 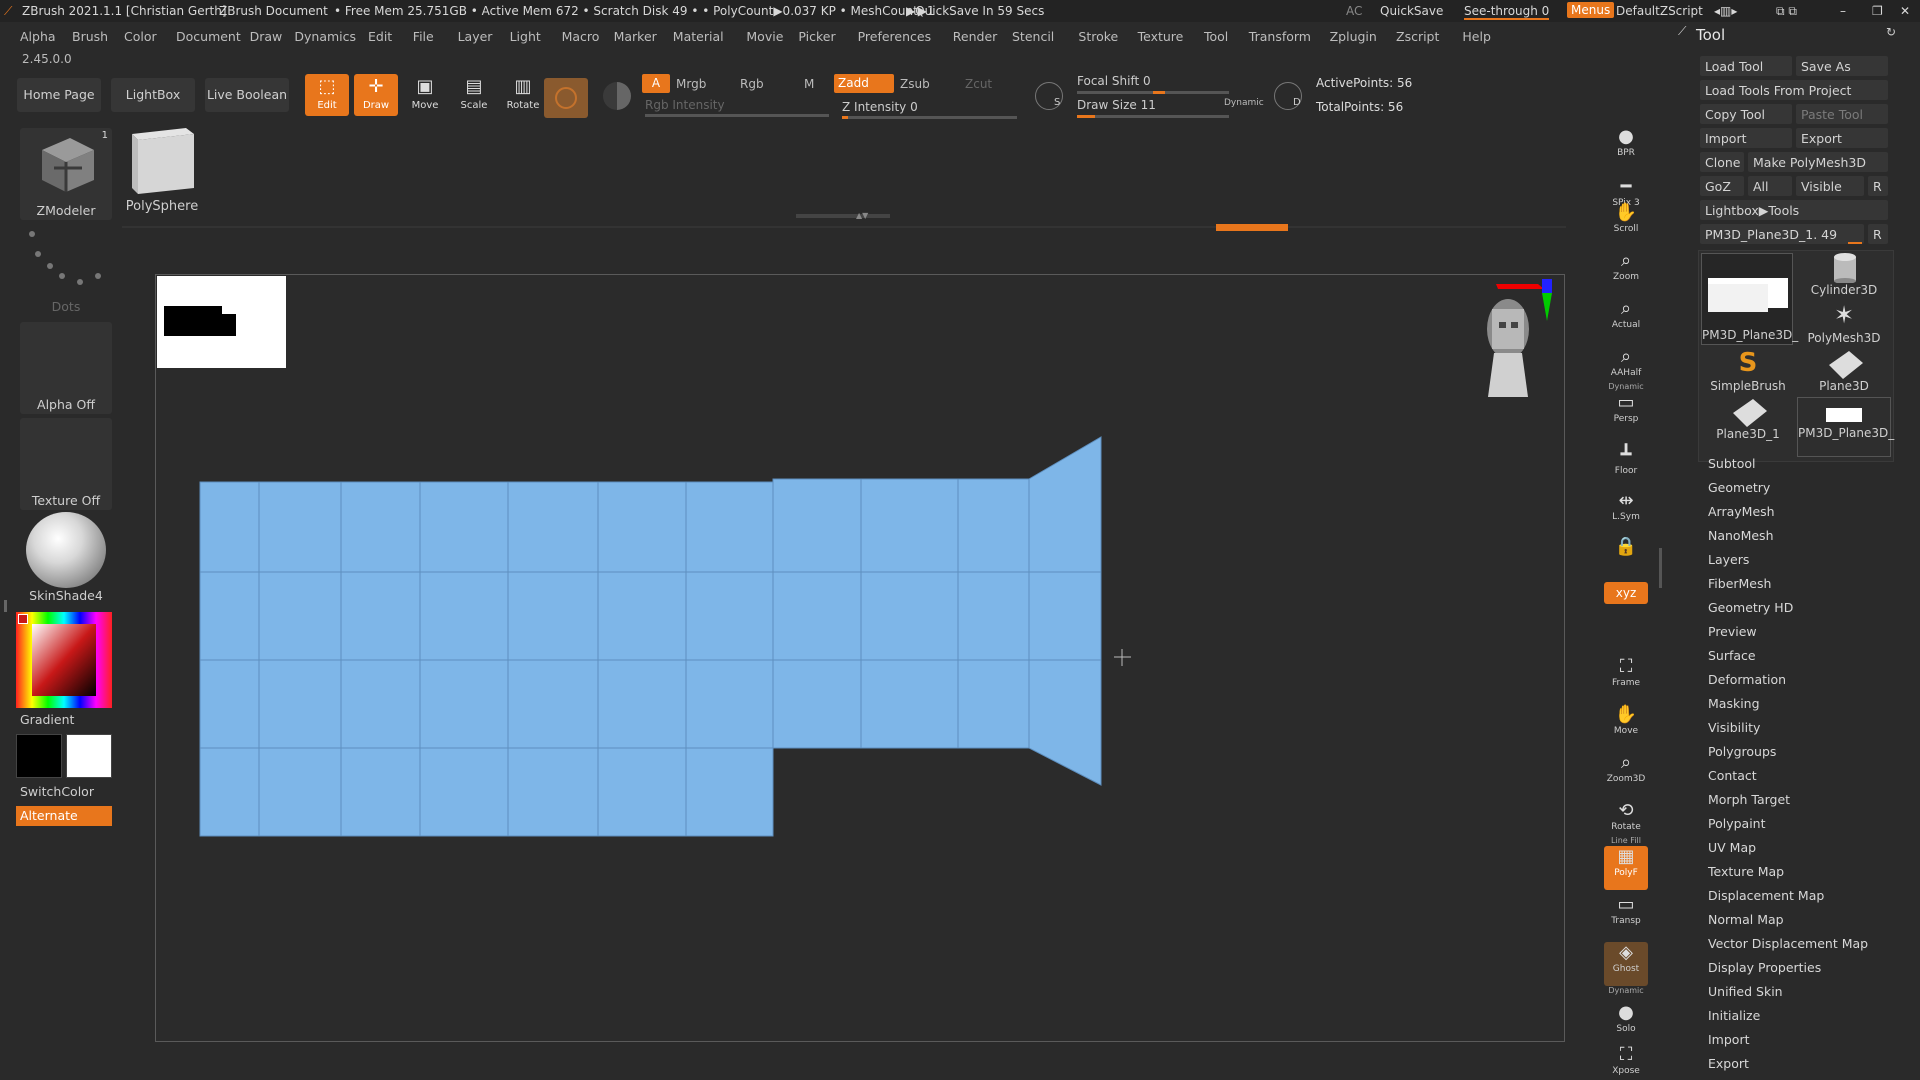 I want to click on color-picker, so click(x=64, y=660).